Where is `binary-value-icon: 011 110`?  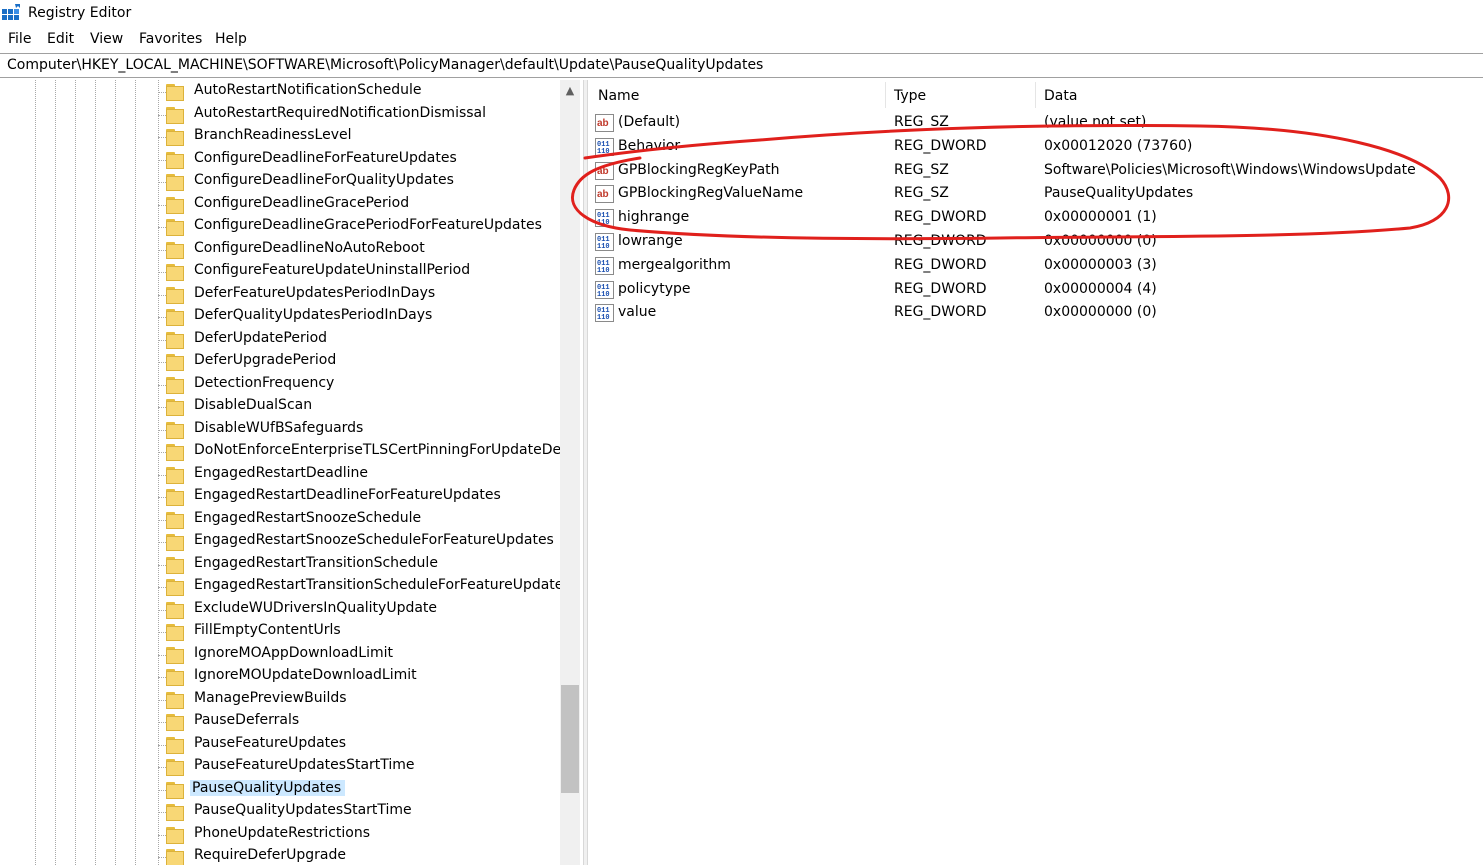 binary-value-icon: 011 110 is located at coordinates (604, 242).